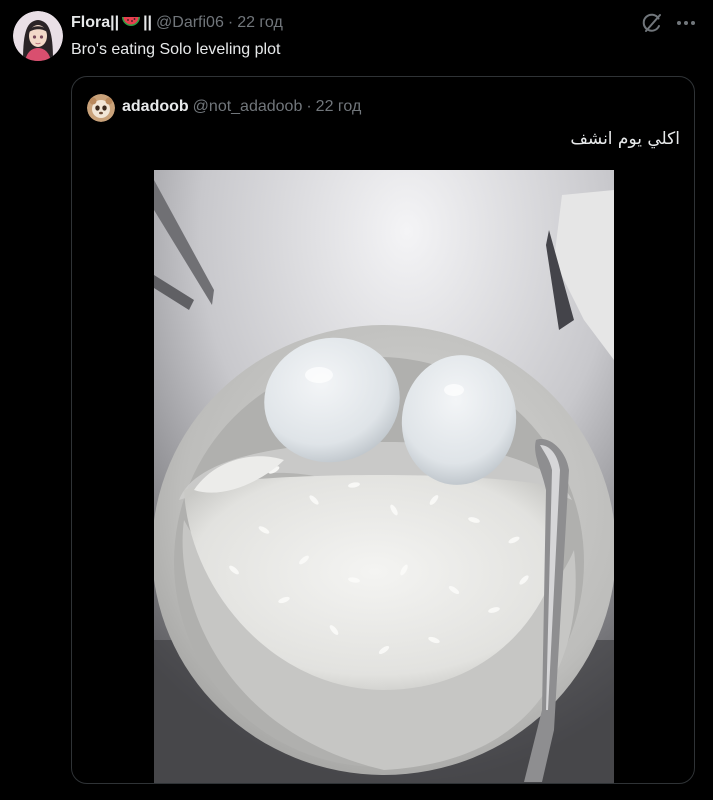 Image resolution: width=713 pixels, height=800 pixels. I want to click on avatar, so click(38, 36).